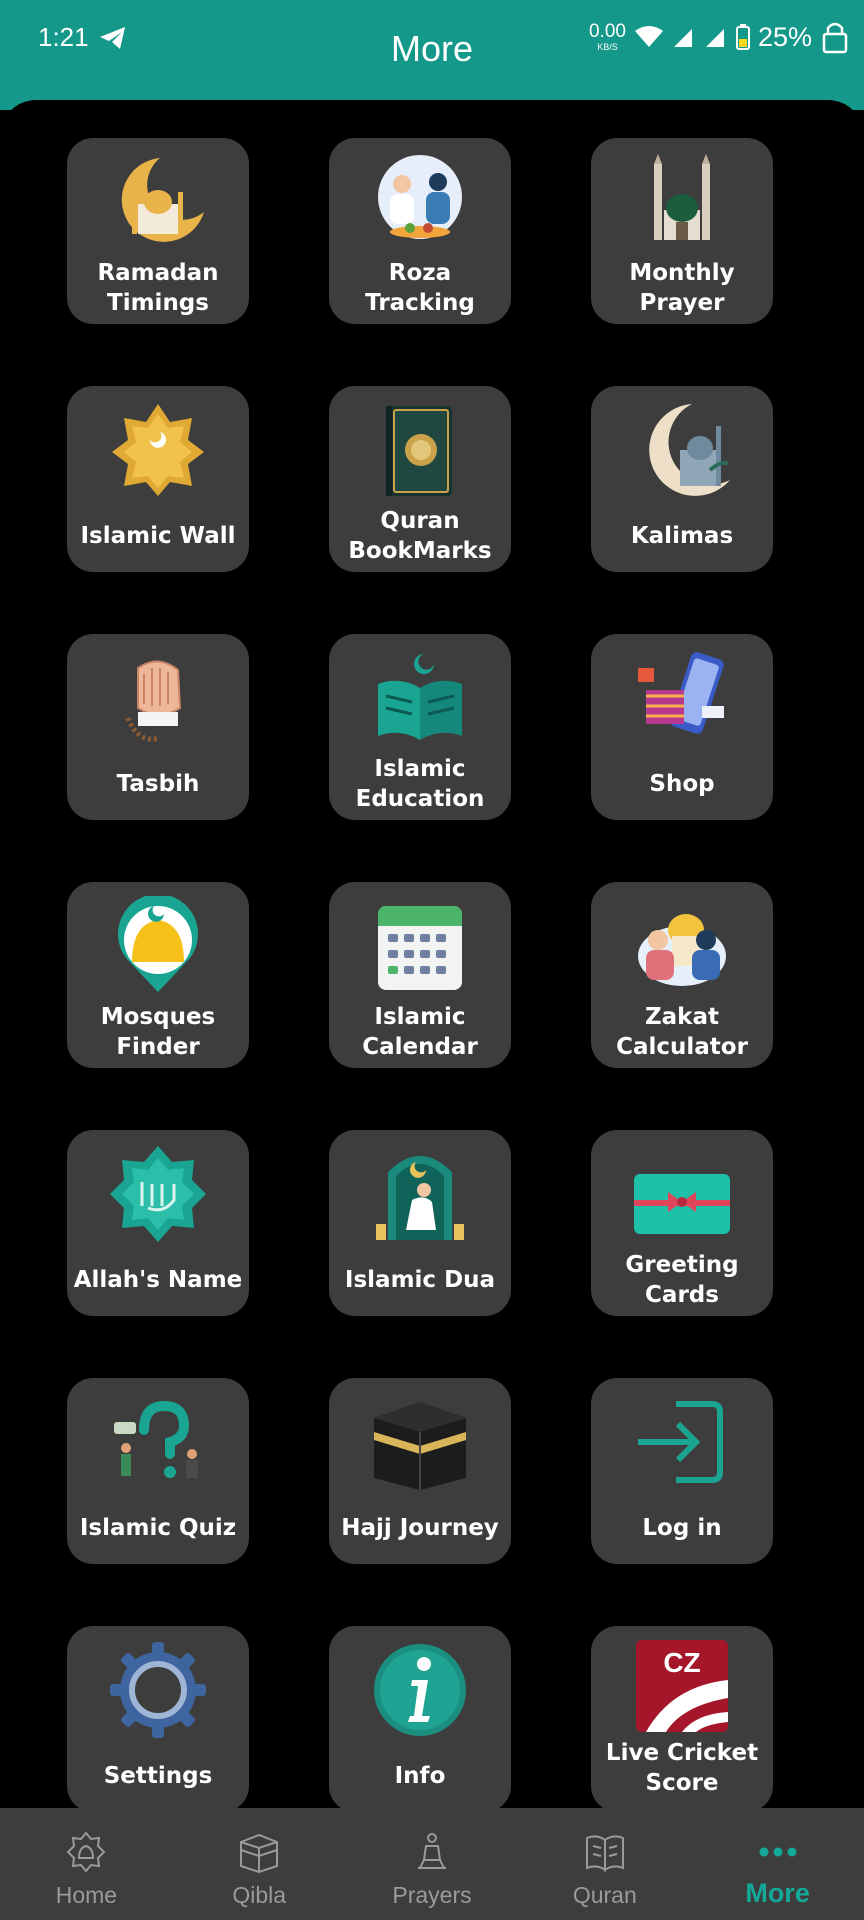 Image resolution: width=864 pixels, height=1920 pixels. What do you see at coordinates (158, 946) in the screenshot?
I see `mosque-location-pin-icon` at bounding box center [158, 946].